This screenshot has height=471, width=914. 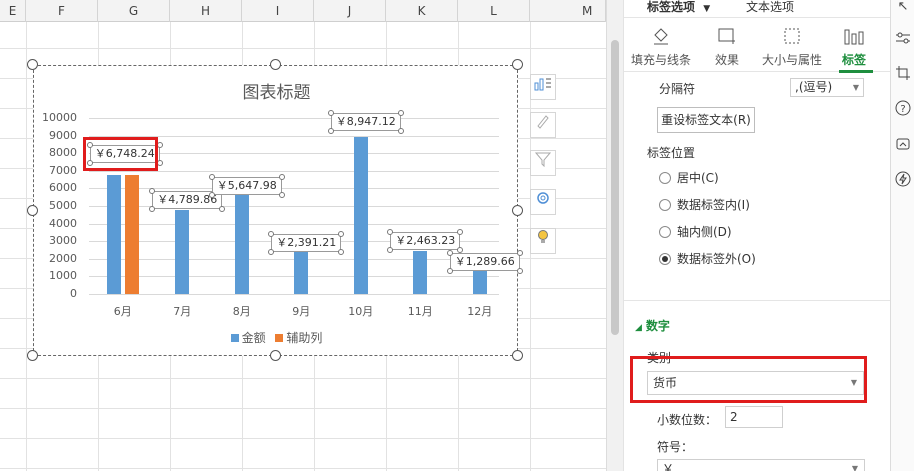 I want to click on legend-item-amount: 金额, so click(x=248, y=338).